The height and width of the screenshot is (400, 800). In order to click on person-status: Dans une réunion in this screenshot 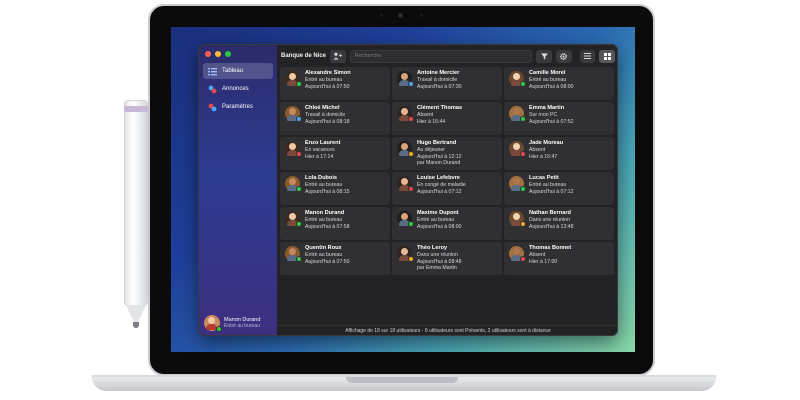, I will do `click(549, 220)`.